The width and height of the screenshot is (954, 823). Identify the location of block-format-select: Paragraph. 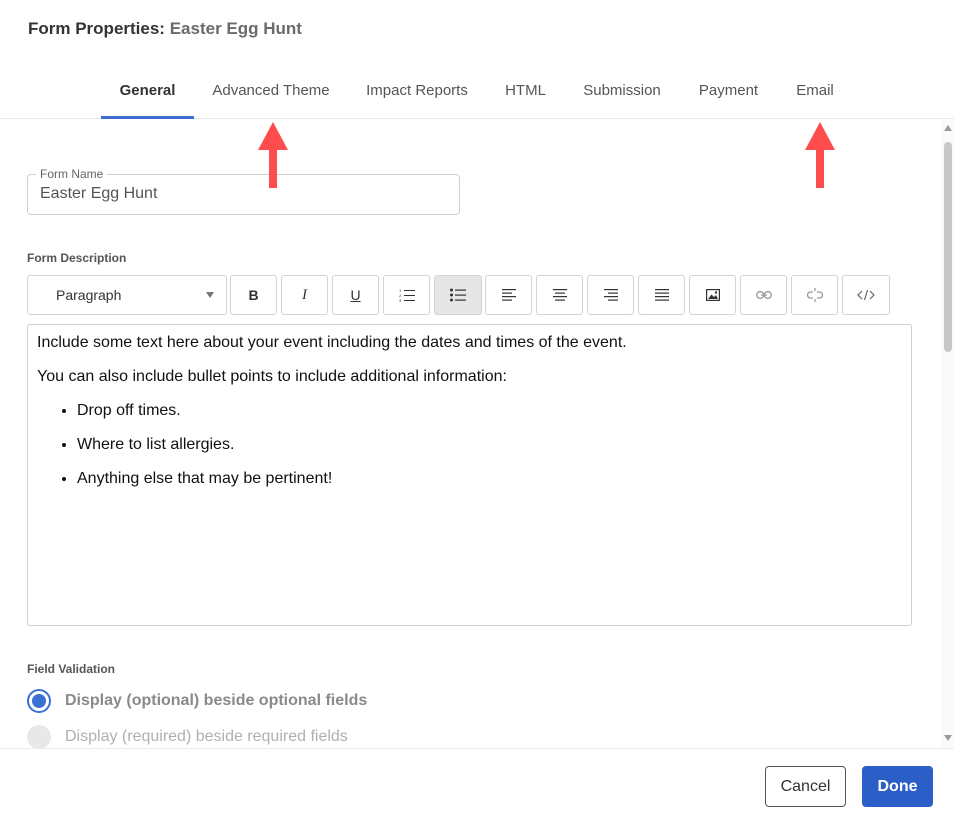
(127, 295).